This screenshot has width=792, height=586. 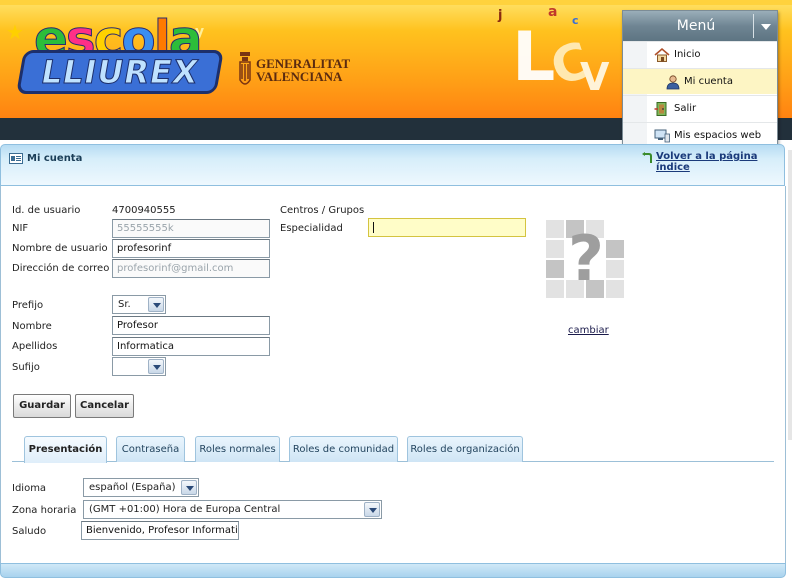 I want to click on avatar-placeholder: ?, so click(x=586, y=260).